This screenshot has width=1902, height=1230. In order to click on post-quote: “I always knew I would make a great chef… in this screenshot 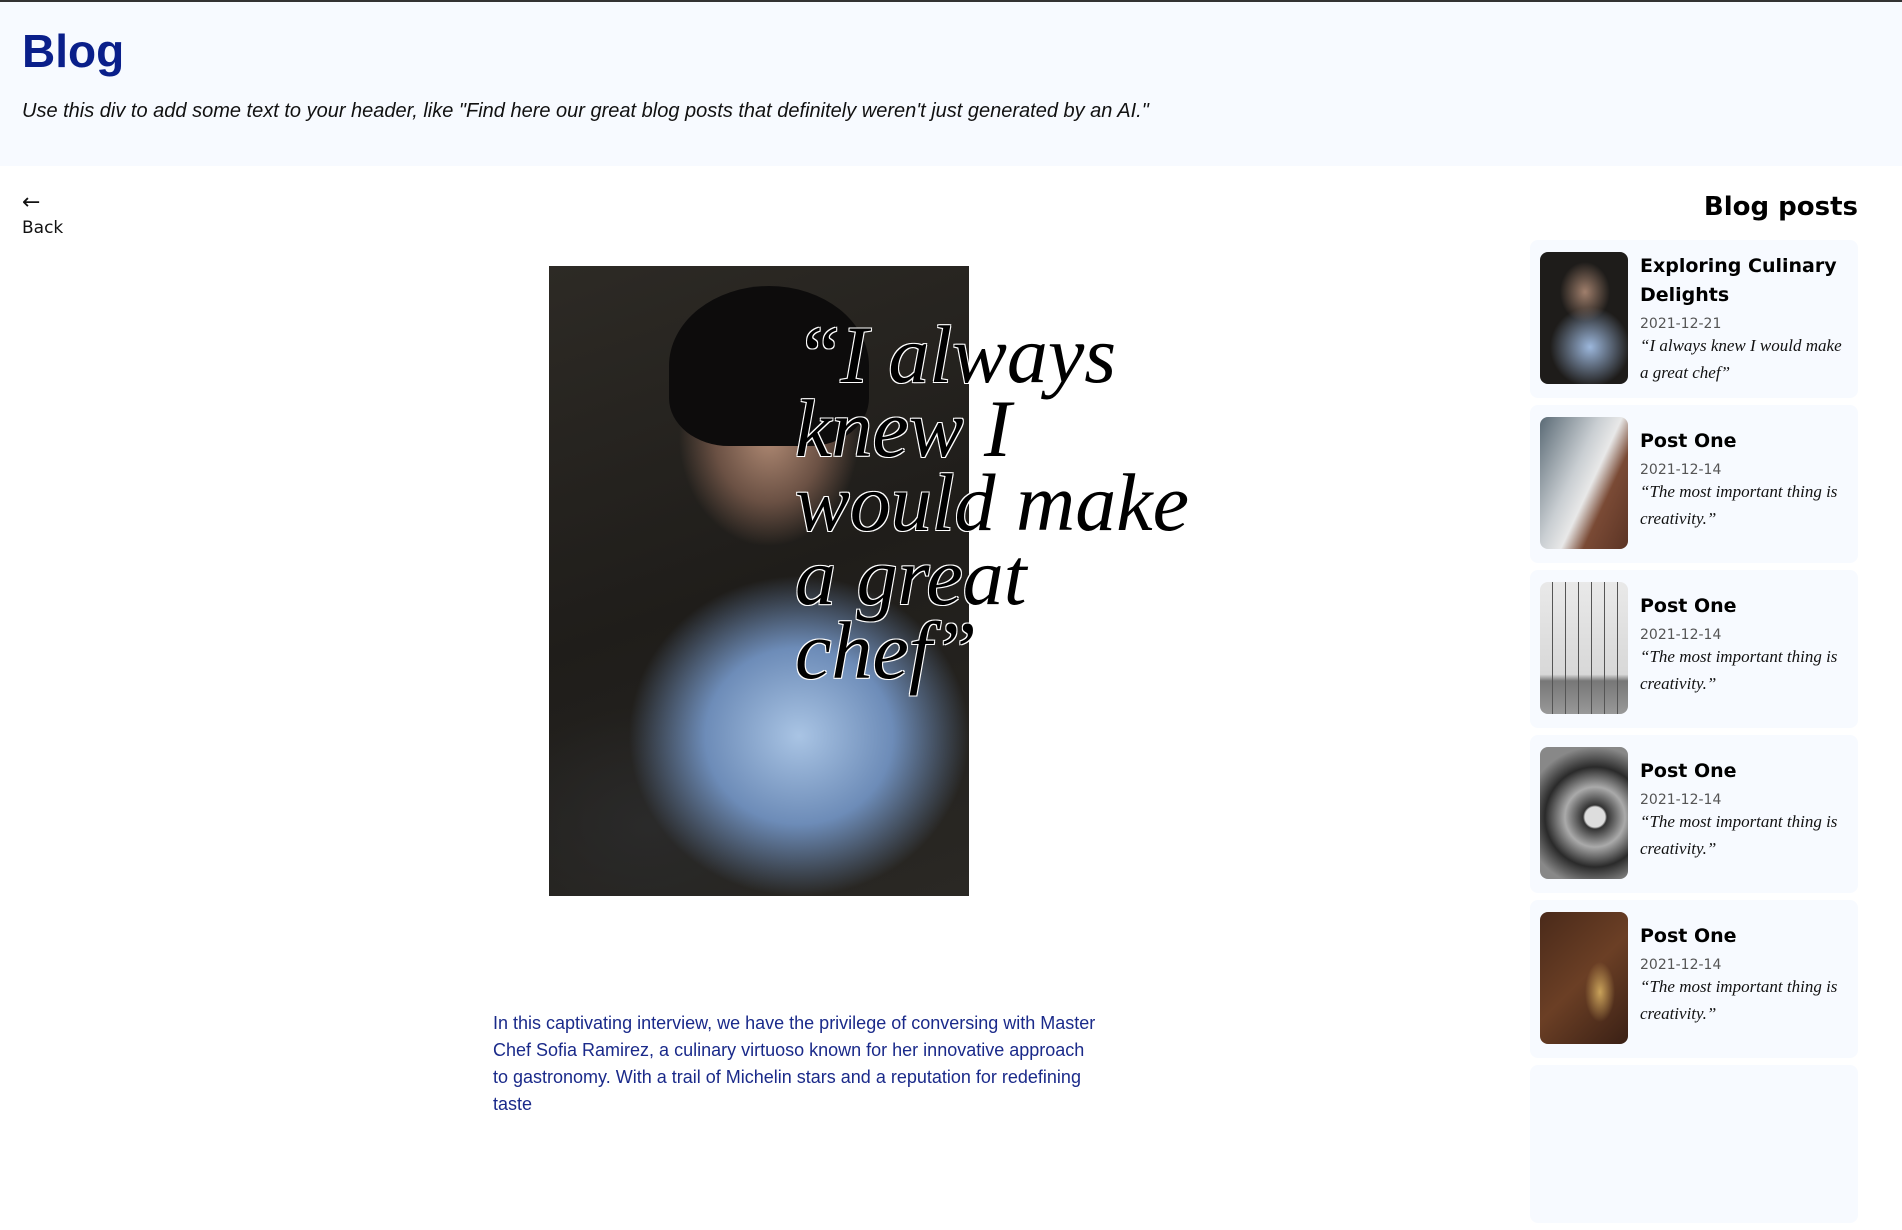, I will do `click(1741, 359)`.